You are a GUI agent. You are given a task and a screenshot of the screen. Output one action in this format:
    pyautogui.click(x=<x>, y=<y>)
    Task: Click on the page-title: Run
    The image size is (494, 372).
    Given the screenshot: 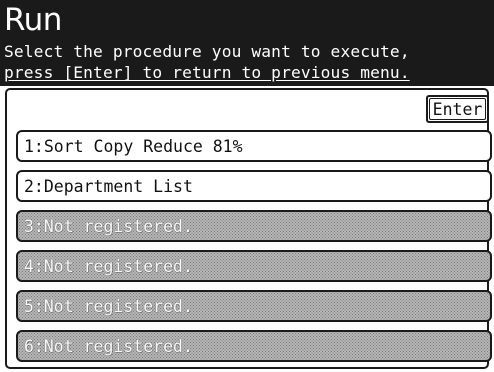 What is the action you would take?
    pyautogui.click(x=33, y=20)
    